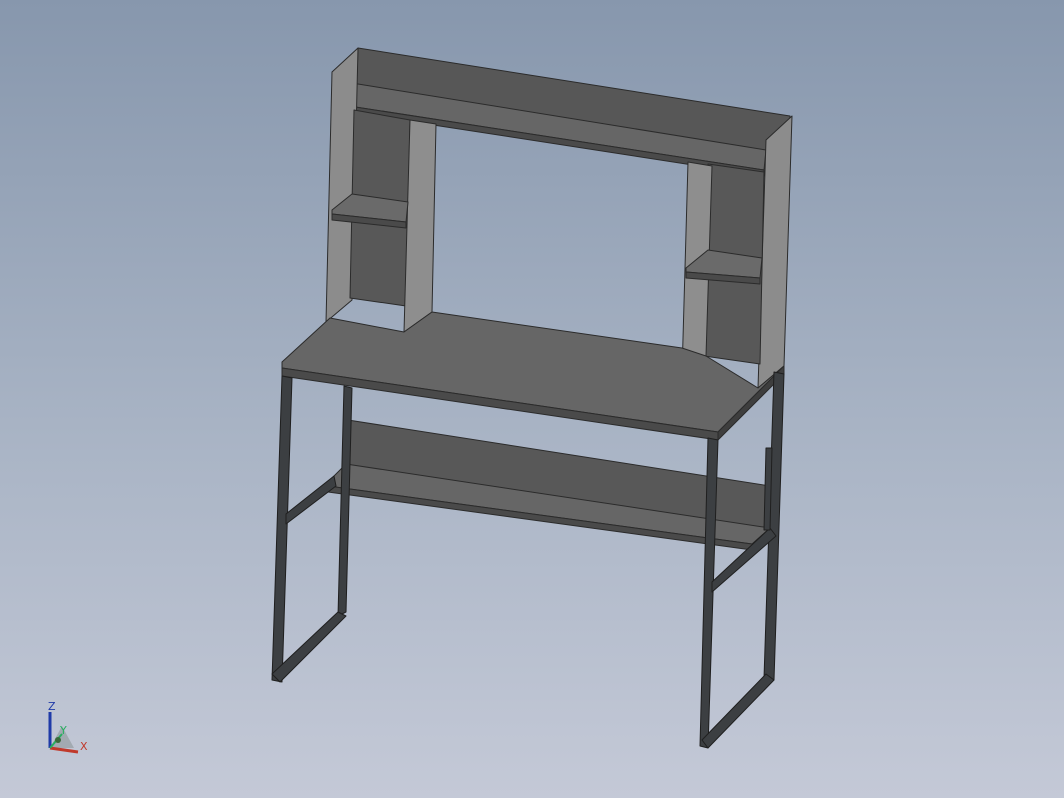  I want to click on x-axis-line, so click(64, 750).